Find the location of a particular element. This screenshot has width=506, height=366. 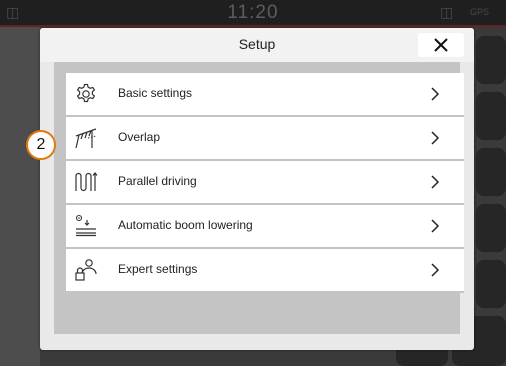

overlap-icon is located at coordinates (86, 138).